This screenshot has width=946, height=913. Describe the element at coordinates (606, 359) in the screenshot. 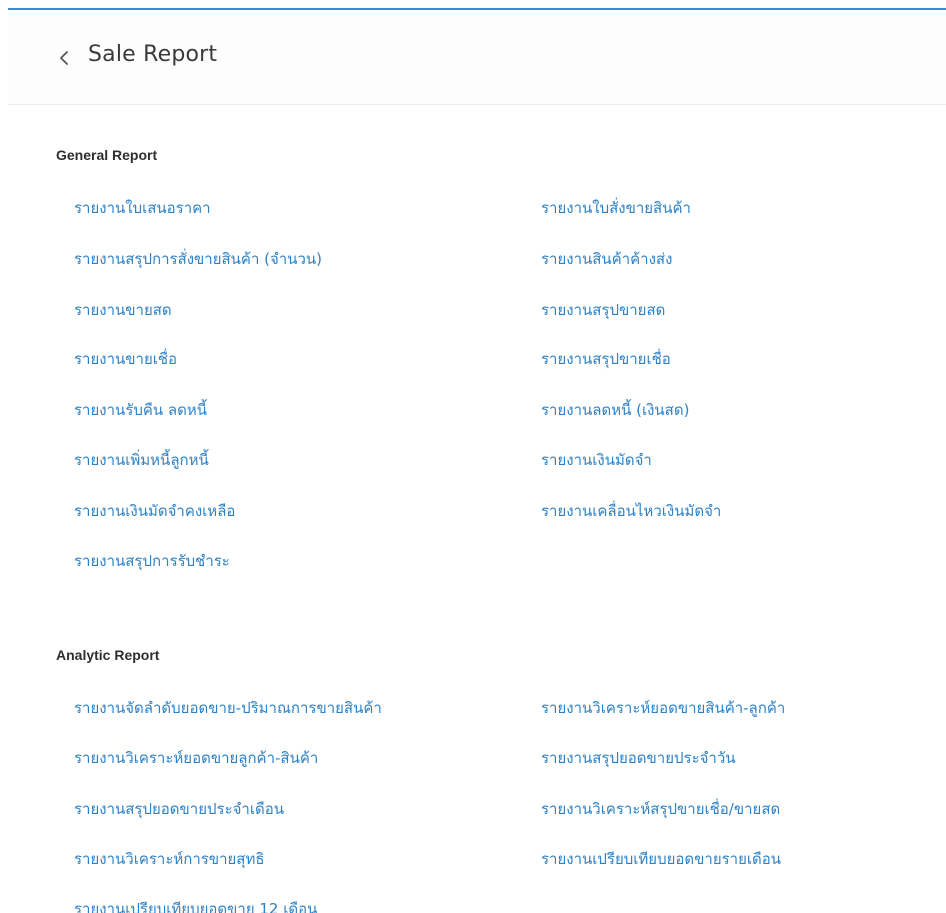

I see `general-report-link-12: รายงานสรุปขายเชื่อ` at that location.